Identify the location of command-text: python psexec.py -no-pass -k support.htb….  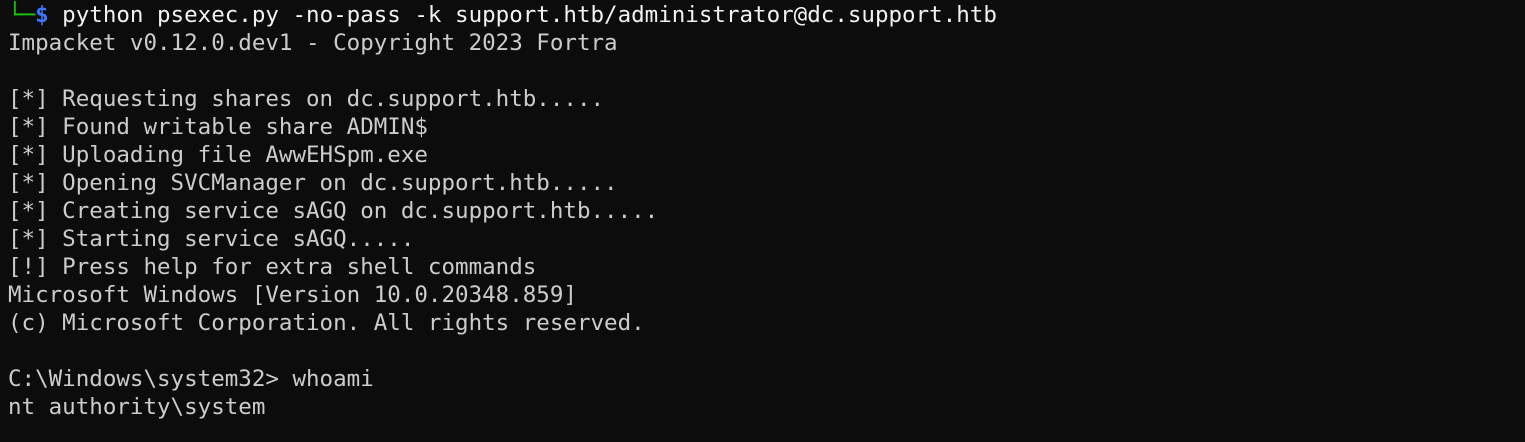
(522, 15).